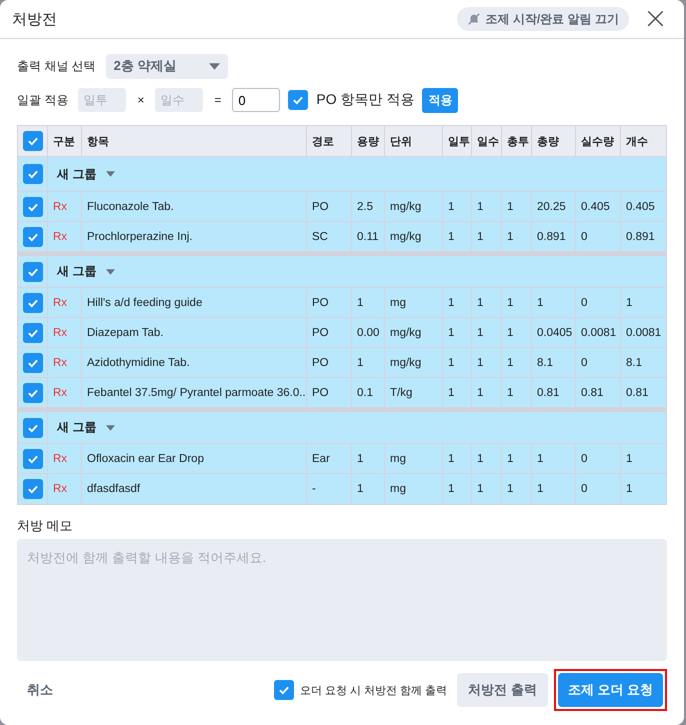 Image resolution: width=686 pixels, height=725 pixels. I want to click on actual-amount-cell: 0.0081, so click(598, 332).